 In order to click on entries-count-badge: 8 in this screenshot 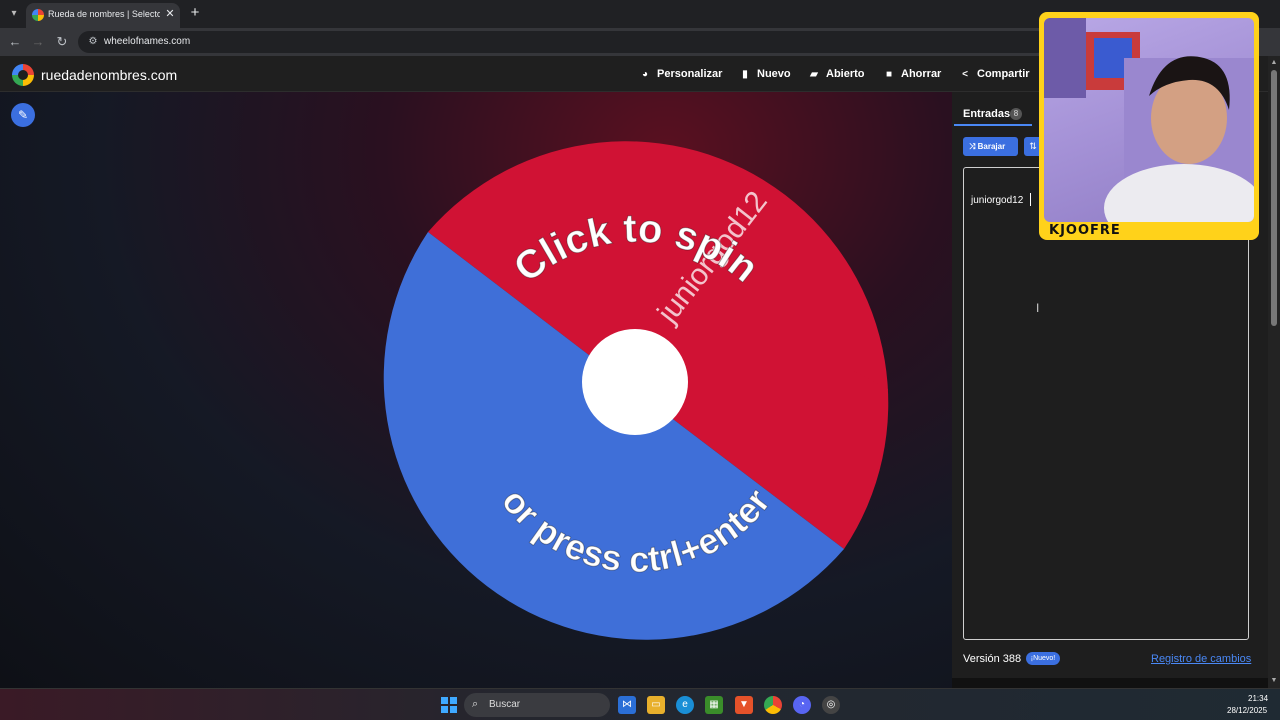, I will do `click(1016, 114)`.